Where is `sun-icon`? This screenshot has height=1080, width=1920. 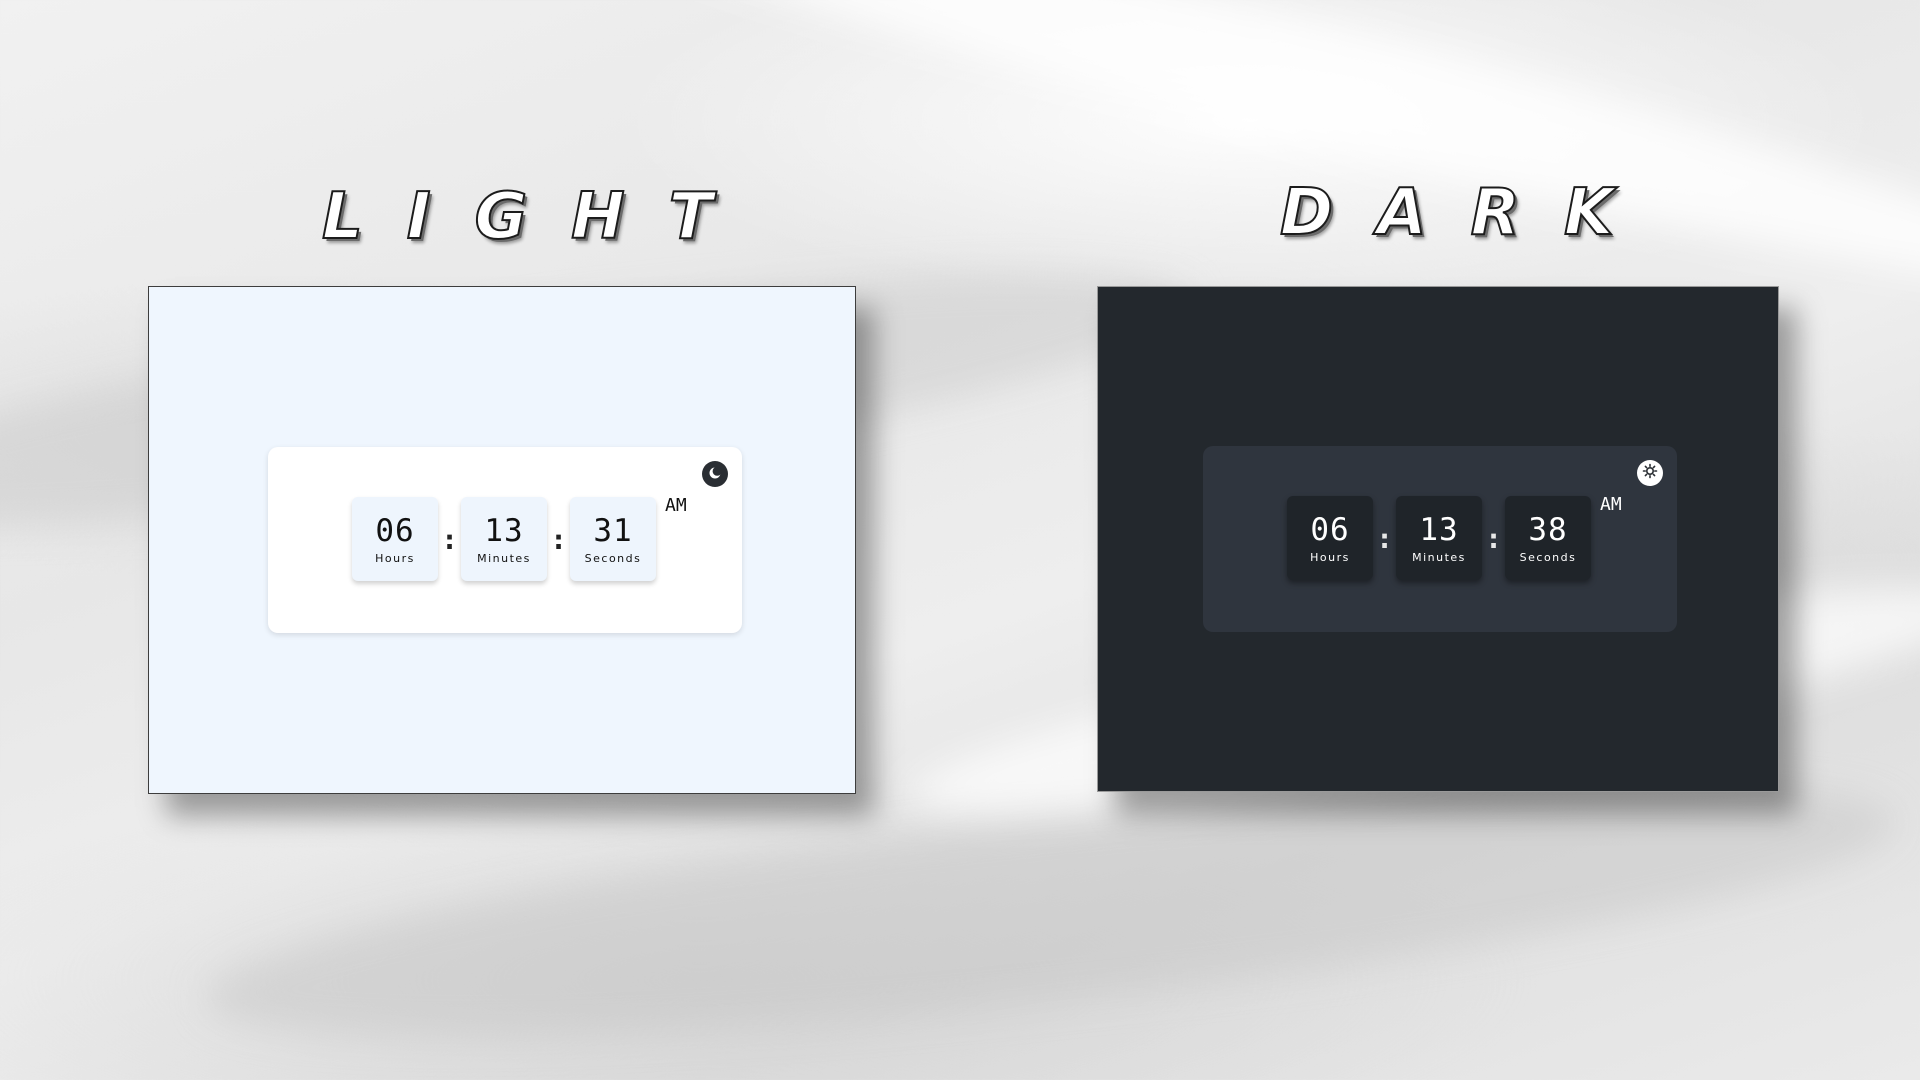
sun-icon is located at coordinates (1650, 473).